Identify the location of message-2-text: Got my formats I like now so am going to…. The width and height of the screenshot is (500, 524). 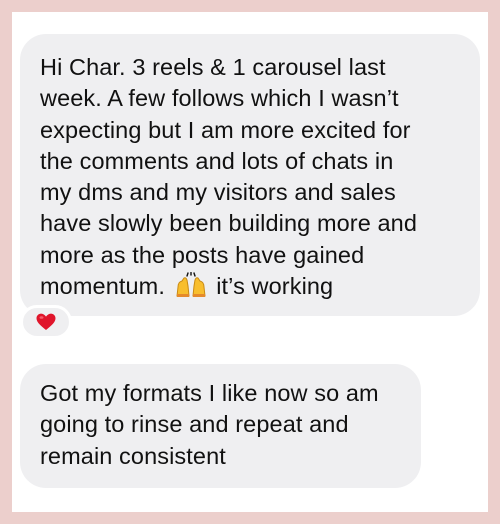
(209, 424).